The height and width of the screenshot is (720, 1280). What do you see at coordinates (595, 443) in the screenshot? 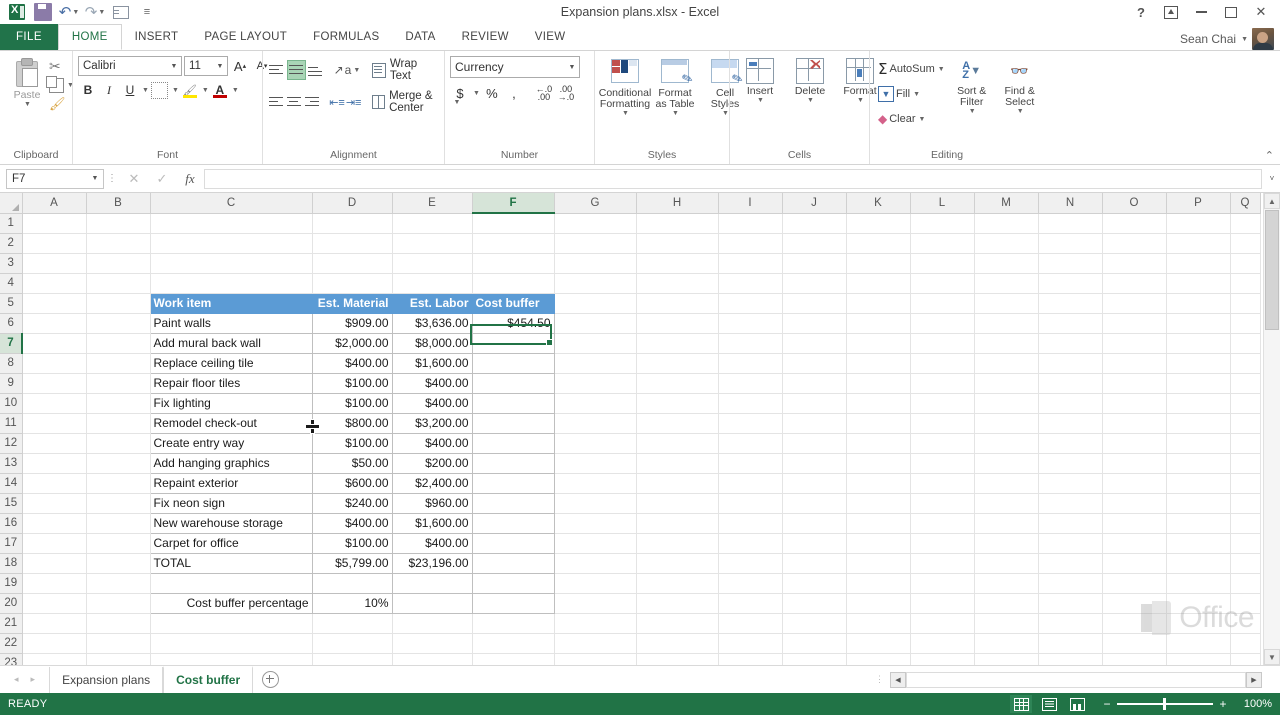
I see `cell-G12` at bounding box center [595, 443].